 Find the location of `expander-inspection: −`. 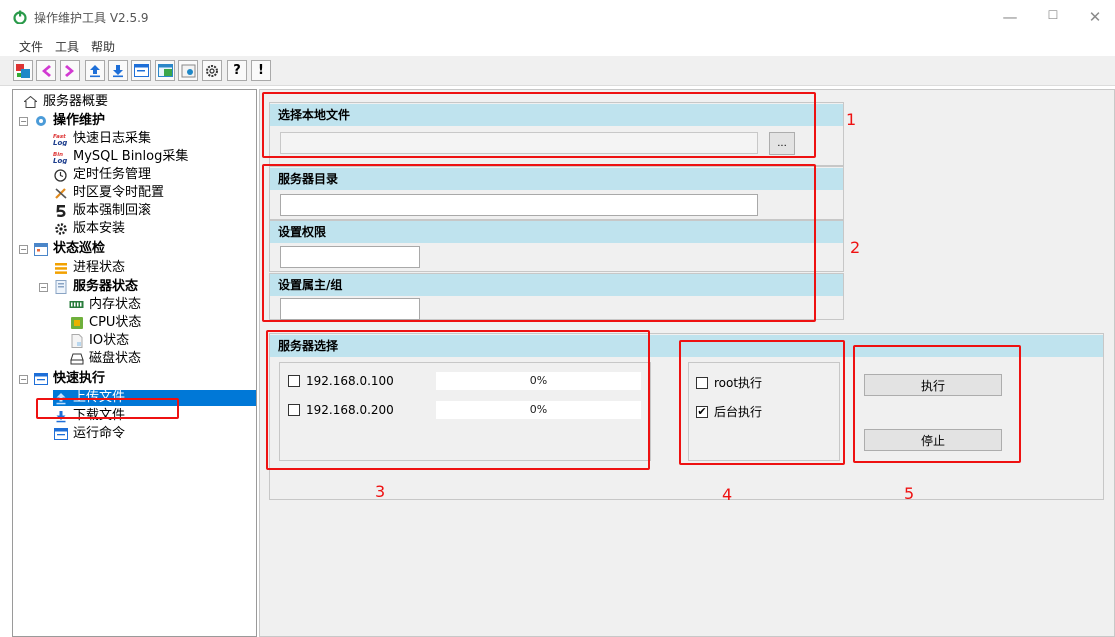

expander-inspection: − is located at coordinates (23, 249).